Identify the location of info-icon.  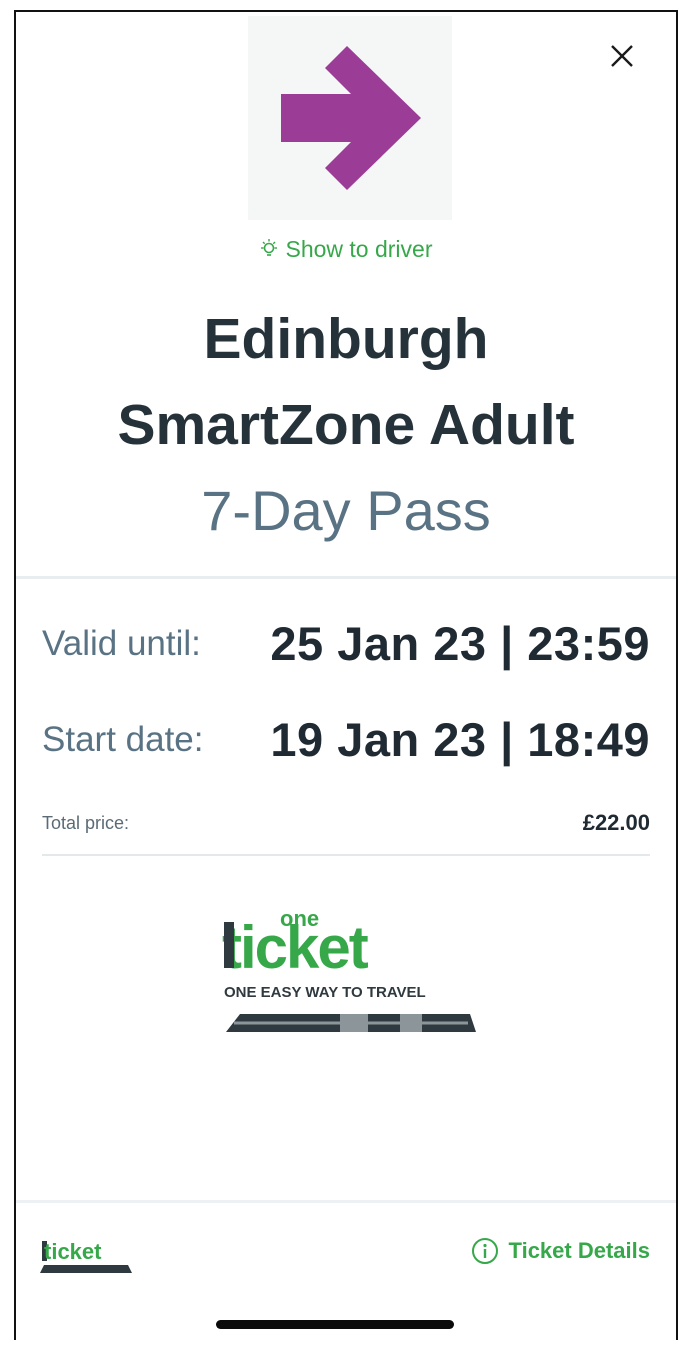
(484, 1251).